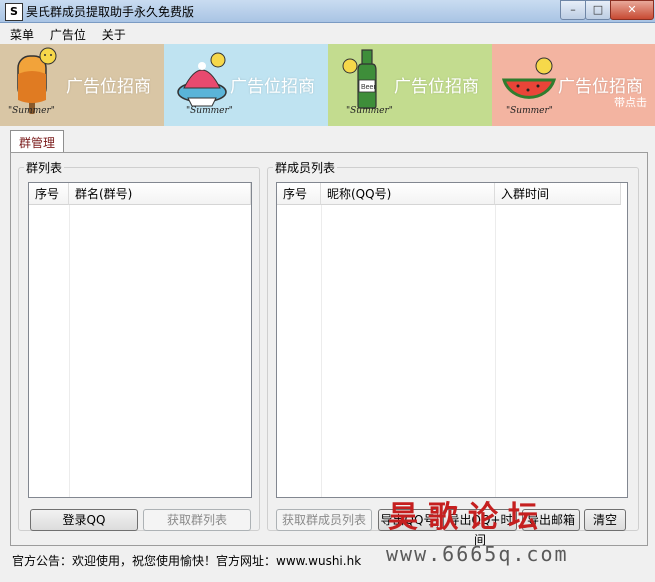  I want to click on get-member-list-button: 获取群成员列表, so click(324, 520).